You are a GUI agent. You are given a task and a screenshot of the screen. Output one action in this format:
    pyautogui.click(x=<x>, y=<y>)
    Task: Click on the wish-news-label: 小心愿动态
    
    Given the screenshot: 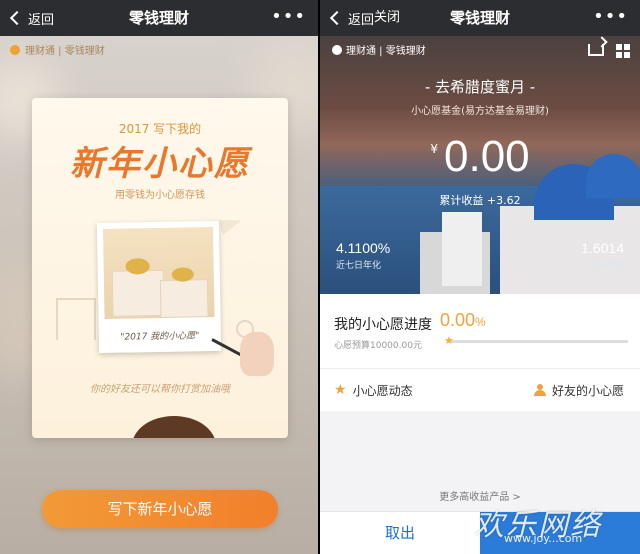 What is the action you would take?
    pyautogui.click(x=382, y=390)
    